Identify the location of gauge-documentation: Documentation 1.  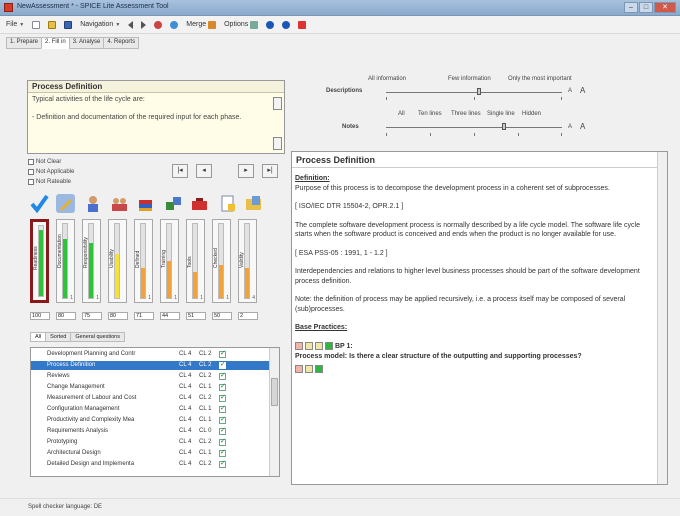
(65, 261).